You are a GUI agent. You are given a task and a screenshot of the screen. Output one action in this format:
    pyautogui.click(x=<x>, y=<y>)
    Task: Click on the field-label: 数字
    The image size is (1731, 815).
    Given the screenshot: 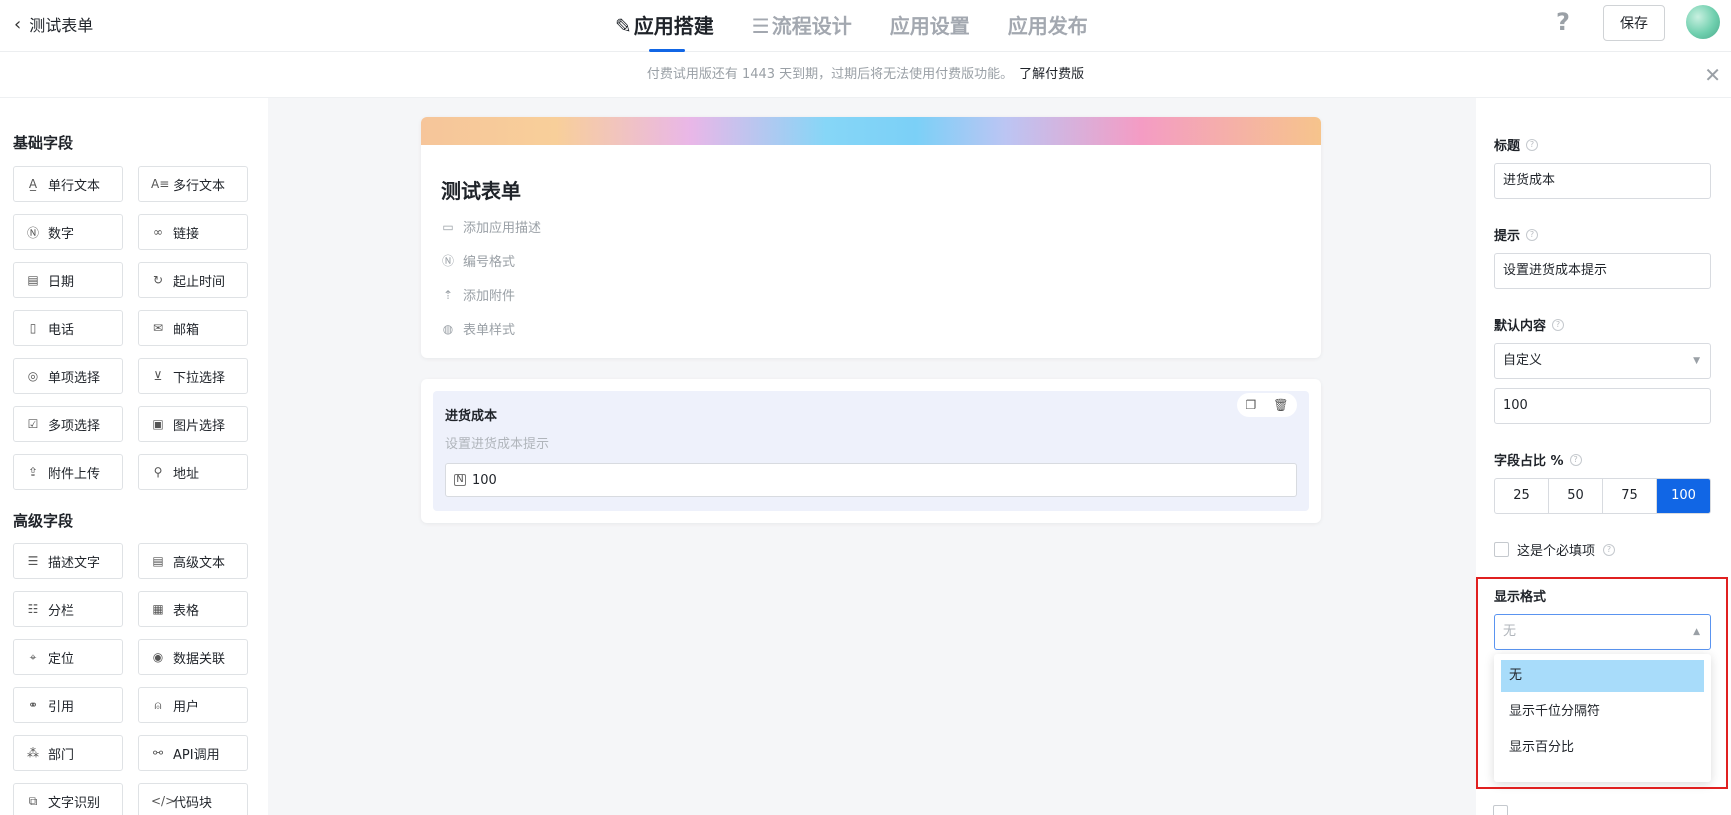 What is the action you would take?
    pyautogui.click(x=61, y=234)
    